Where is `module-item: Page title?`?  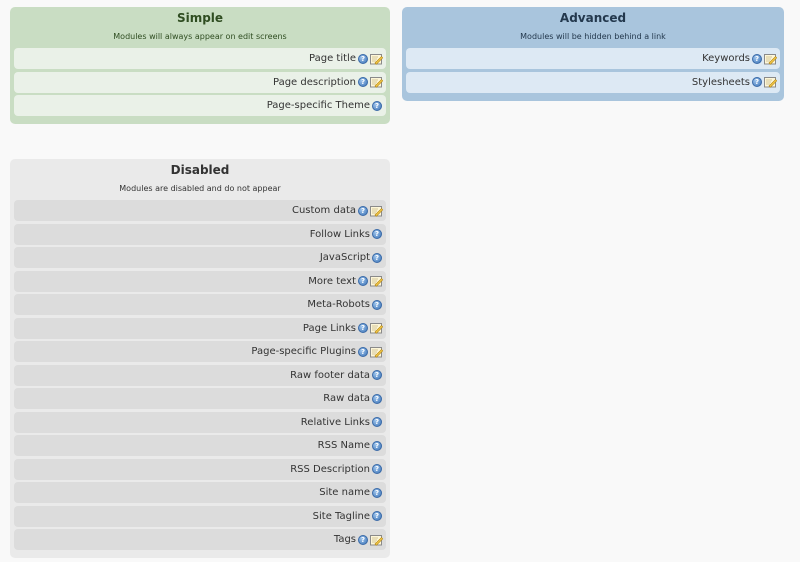
module-item: Page title? is located at coordinates (200, 58).